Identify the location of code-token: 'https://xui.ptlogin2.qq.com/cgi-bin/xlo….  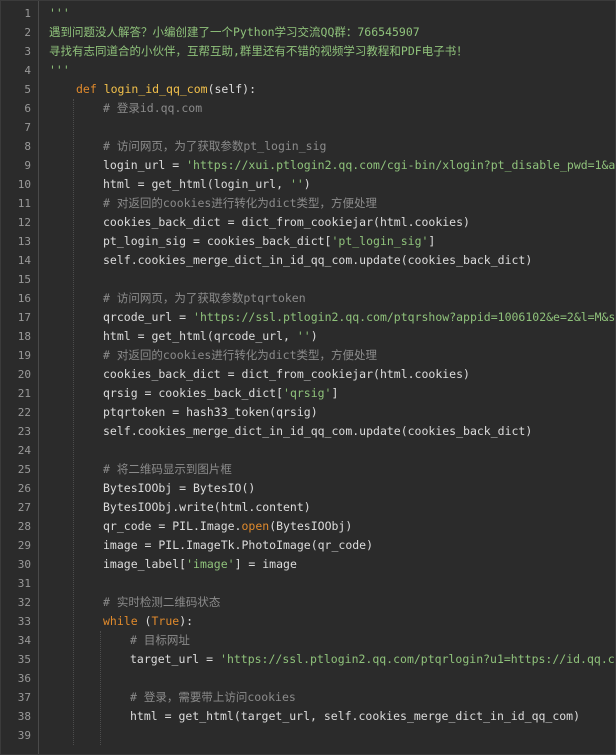
(400, 165).